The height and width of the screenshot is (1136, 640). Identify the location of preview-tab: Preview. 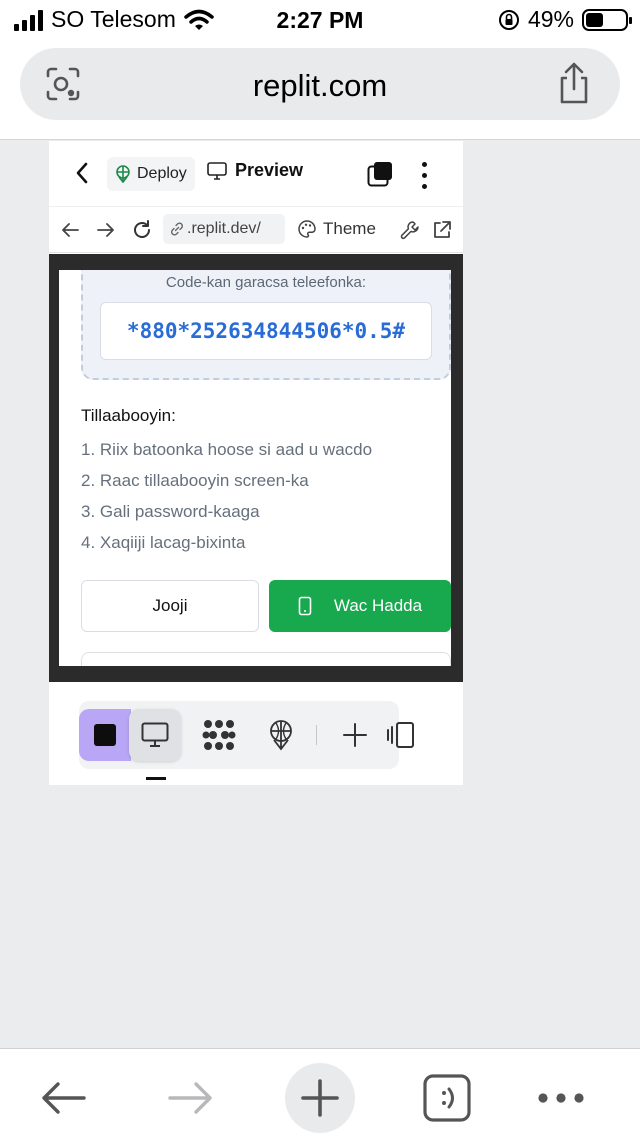
(255, 170).